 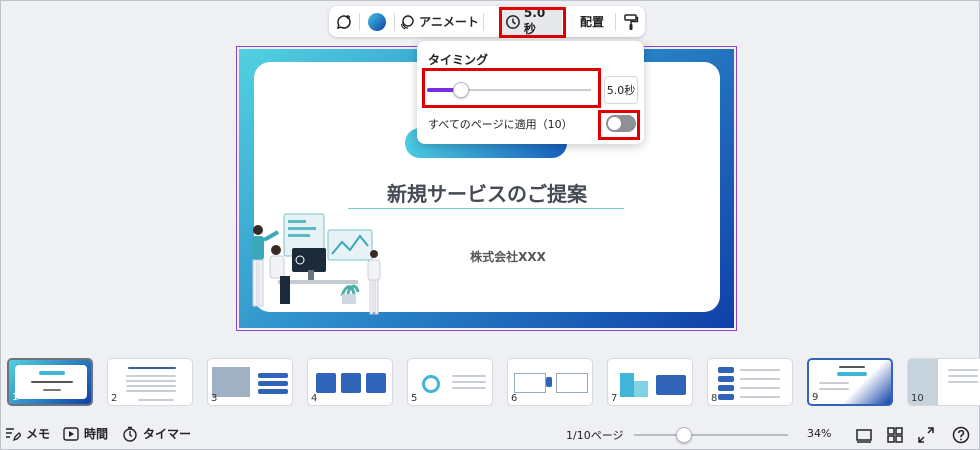 What do you see at coordinates (943, 382) in the screenshot?
I see `page-thumbnail-10: 10` at bounding box center [943, 382].